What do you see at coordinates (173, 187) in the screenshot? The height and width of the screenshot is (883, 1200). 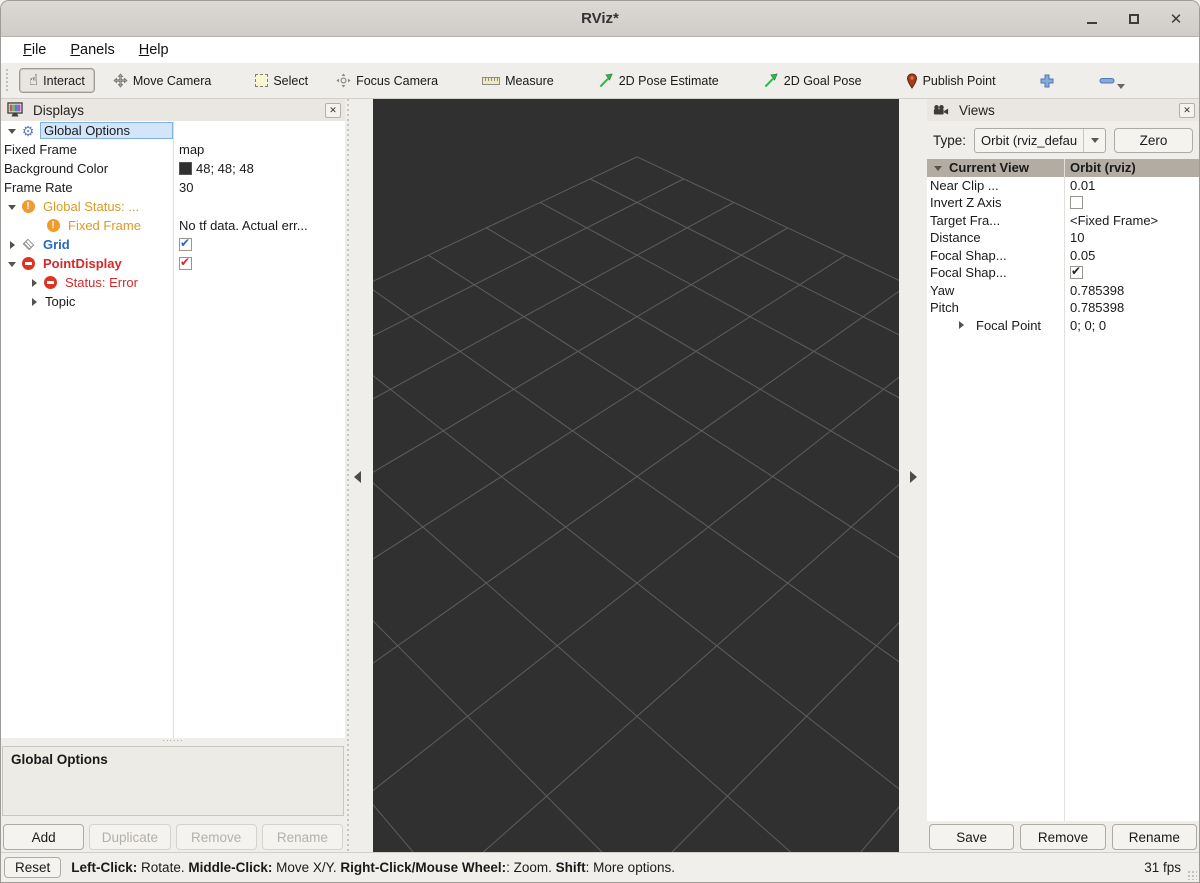 I see `tree-row-frame-rate: Frame Rate 30` at bounding box center [173, 187].